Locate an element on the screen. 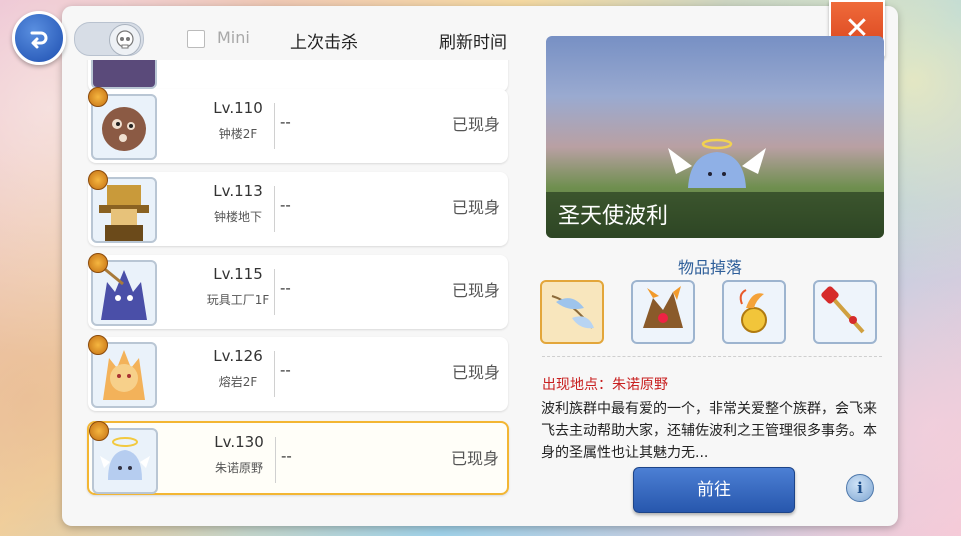 This screenshot has height=536, width=961. list-item-partial is located at coordinates (298, 76).